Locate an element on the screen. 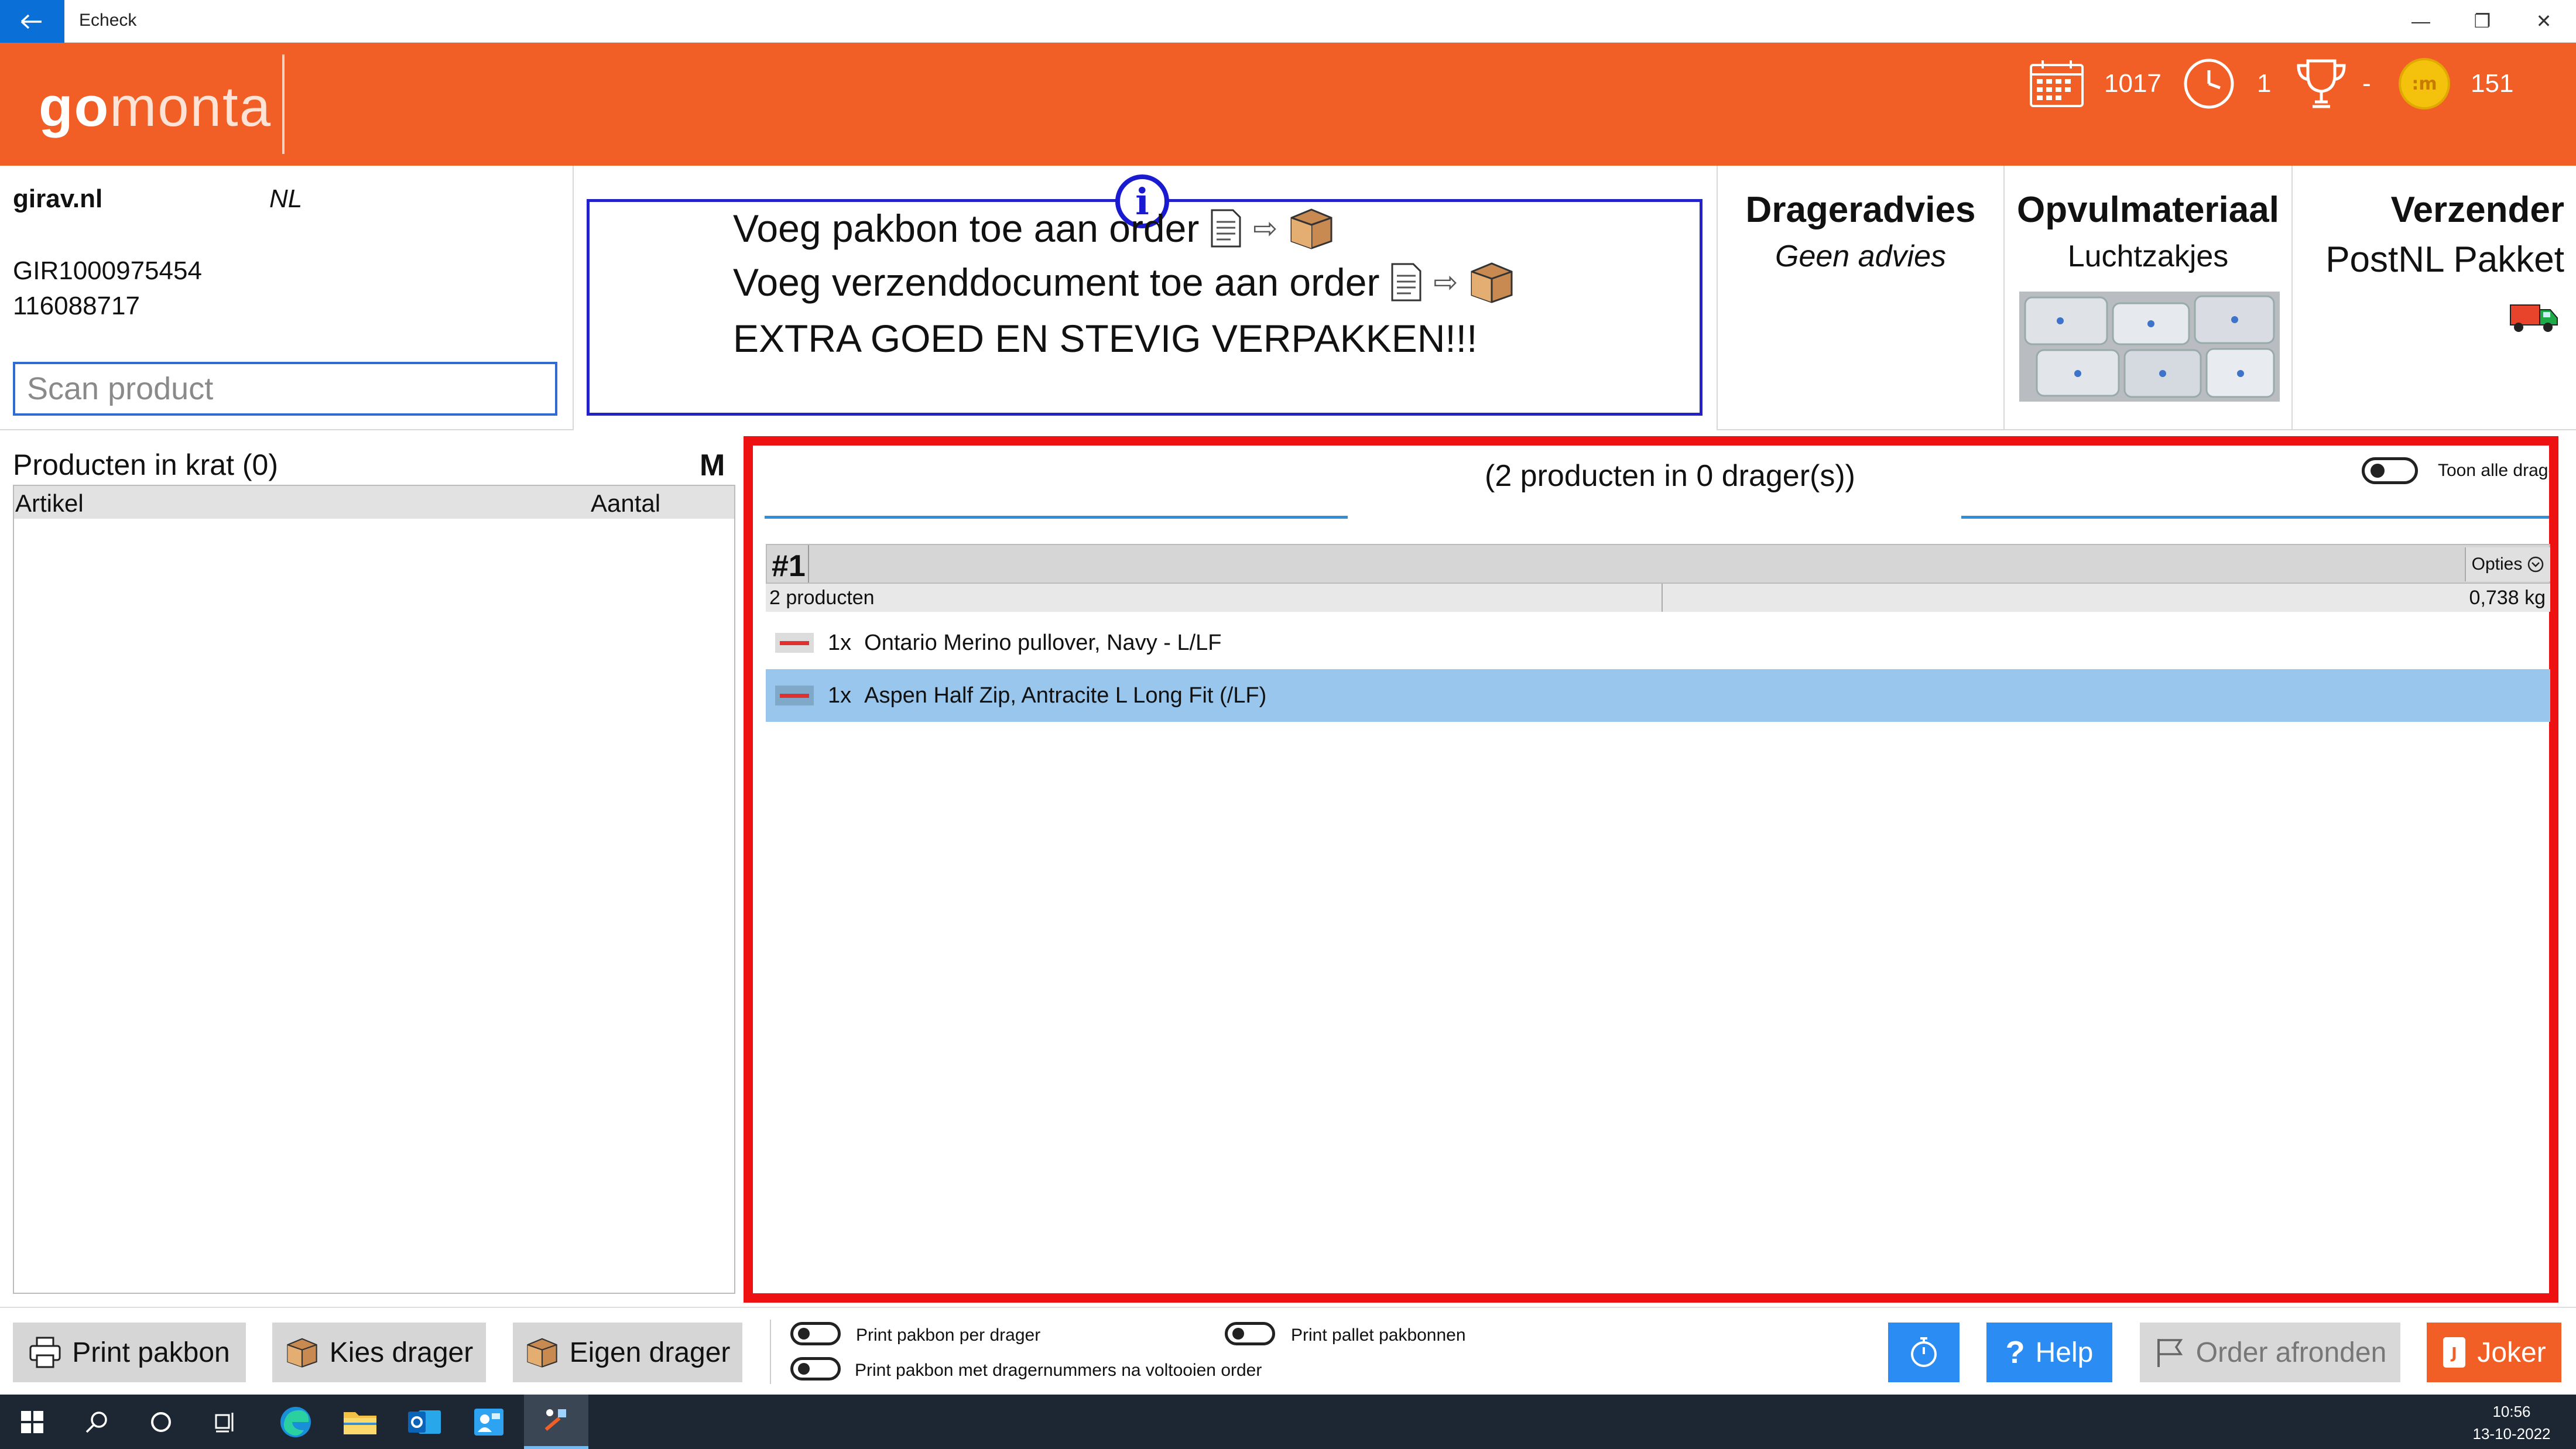 This screenshot has width=2576, height=1449. carrier-weight: 0,738 kg is located at coordinates (2507, 598).